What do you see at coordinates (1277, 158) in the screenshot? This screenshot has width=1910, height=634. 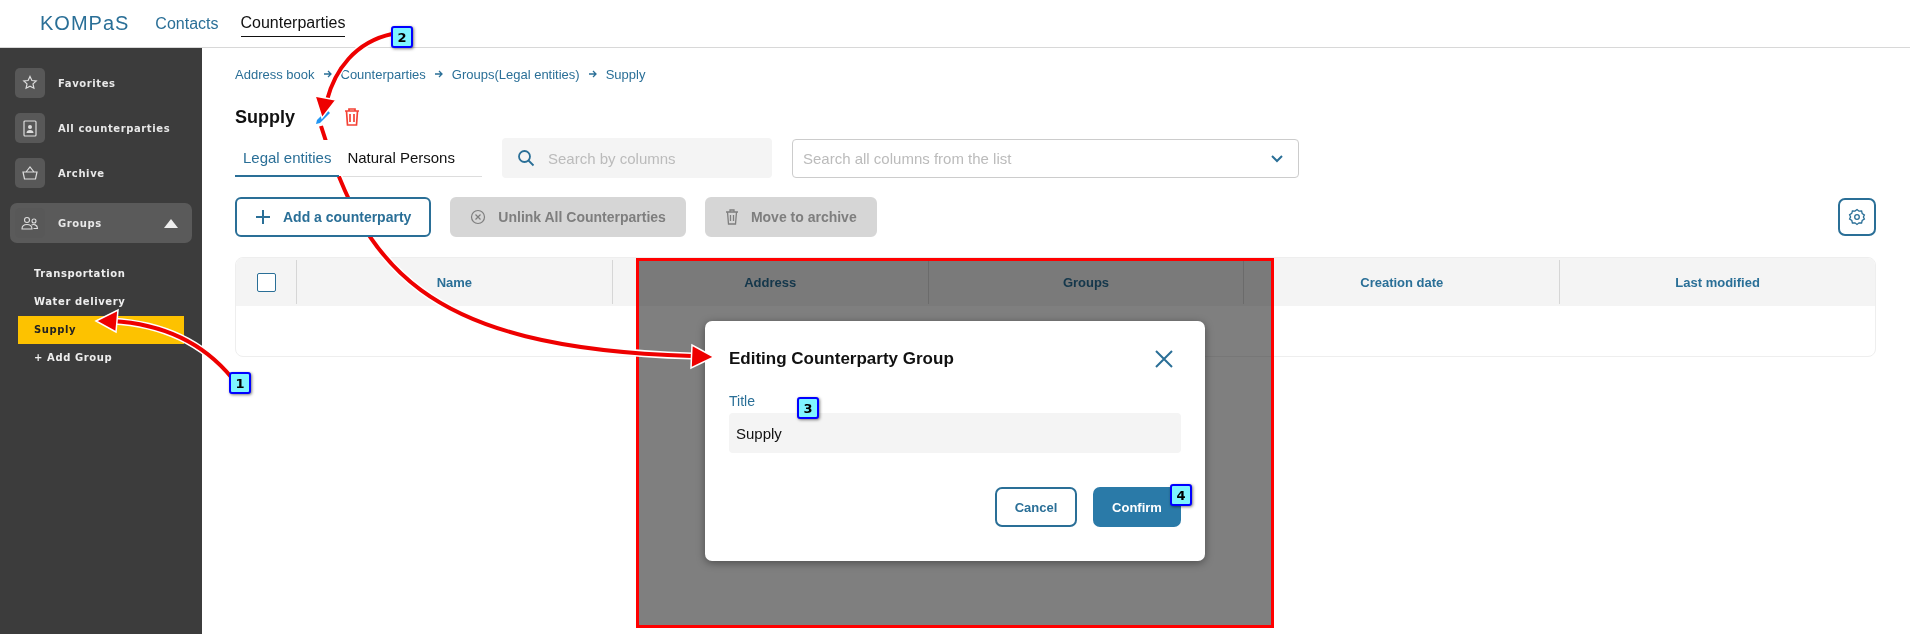 I see `chevron-down-icon` at bounding box center [1277, 158].